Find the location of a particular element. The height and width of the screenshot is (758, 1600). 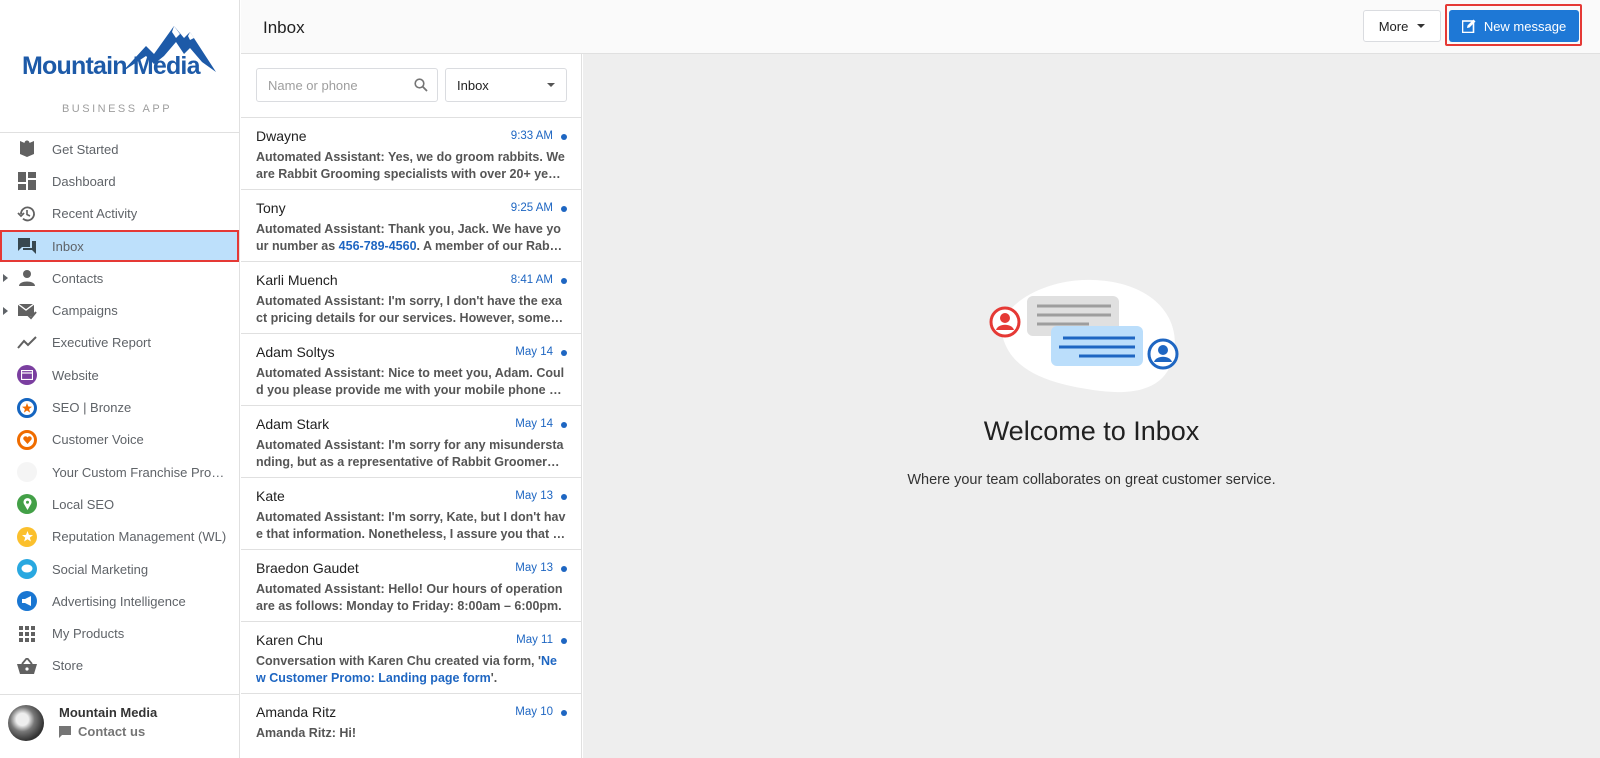

sidebar-item-get-started: Get Started is located at coordinates (119, 149).